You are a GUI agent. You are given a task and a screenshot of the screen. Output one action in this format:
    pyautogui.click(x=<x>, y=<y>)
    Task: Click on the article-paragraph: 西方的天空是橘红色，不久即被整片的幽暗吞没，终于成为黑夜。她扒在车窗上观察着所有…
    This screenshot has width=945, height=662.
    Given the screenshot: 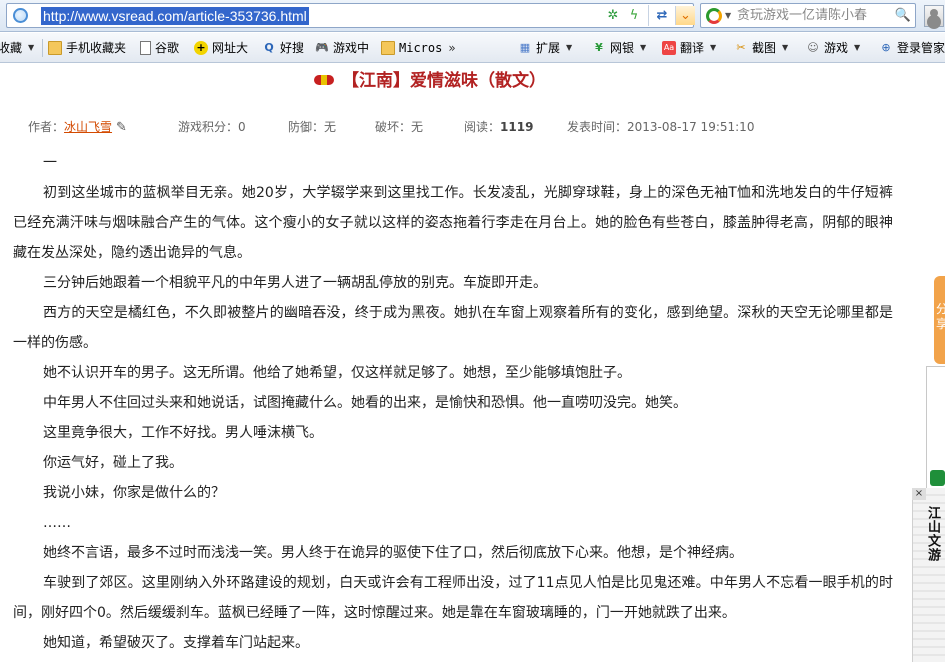 What is the action you would take?
    pyautogui.click(x=453, y=328)
    